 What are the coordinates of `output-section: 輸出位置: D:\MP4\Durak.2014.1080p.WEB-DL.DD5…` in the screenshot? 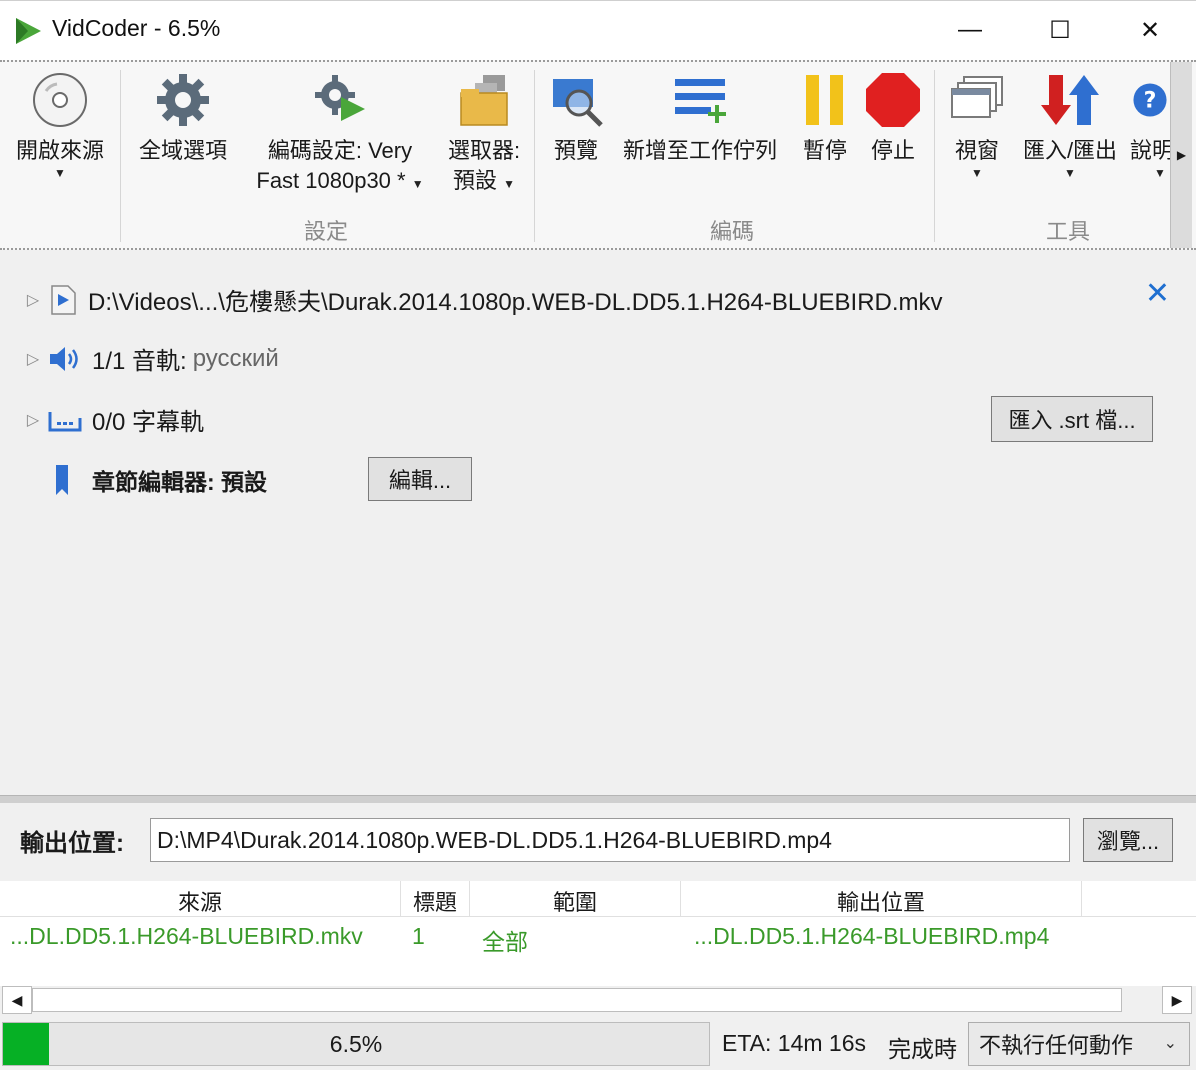 It's located at (598, 842).